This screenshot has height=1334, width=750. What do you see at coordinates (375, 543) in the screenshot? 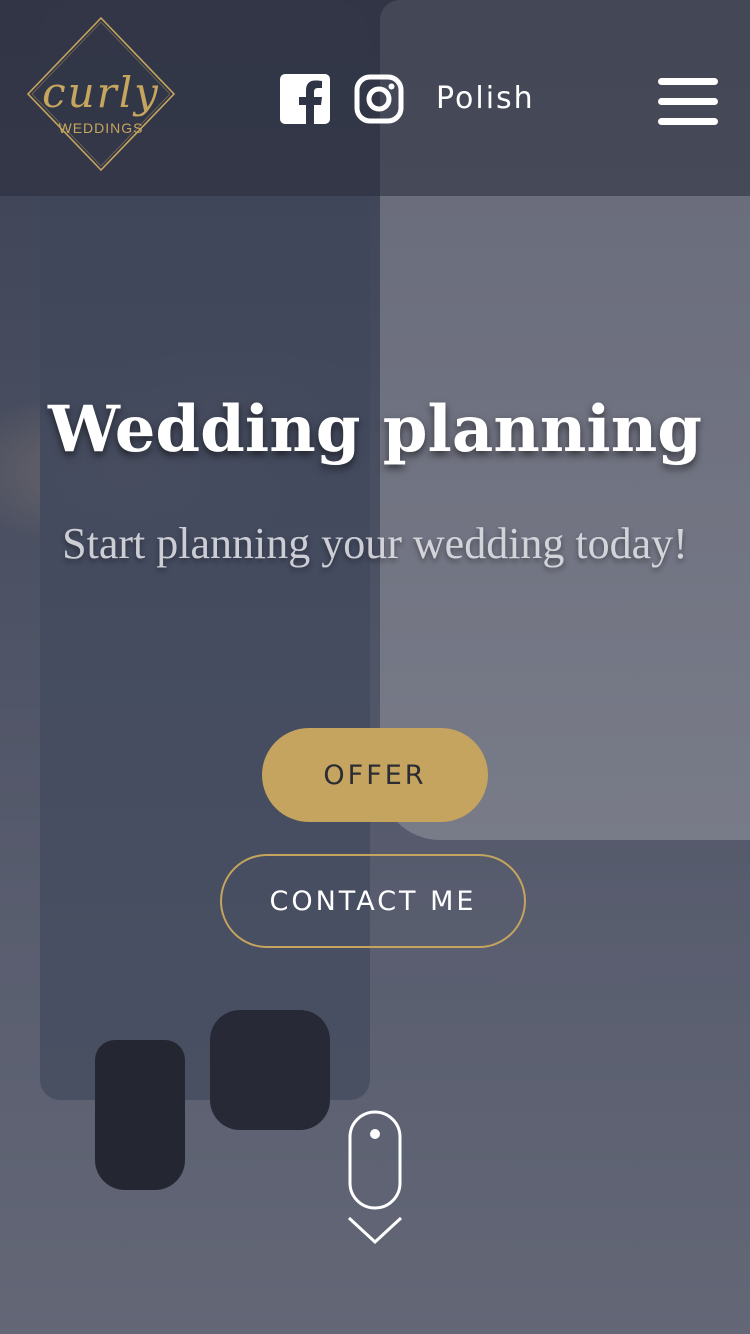
I see `hero-subtitle: Start planning your wedding today!` at bounding box center [375, 543].